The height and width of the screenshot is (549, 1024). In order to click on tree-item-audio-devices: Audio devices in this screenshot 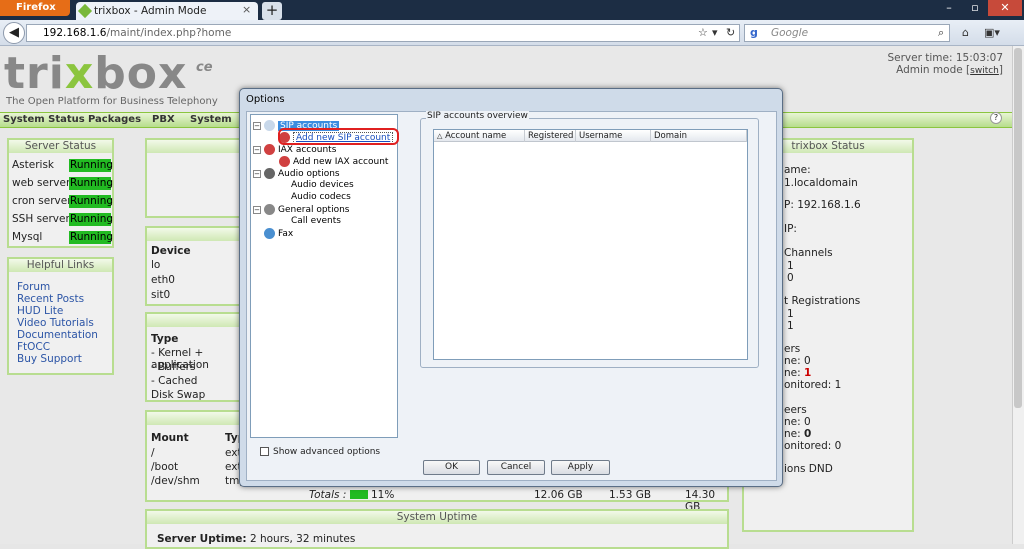, I will do `click(322, 185)`.